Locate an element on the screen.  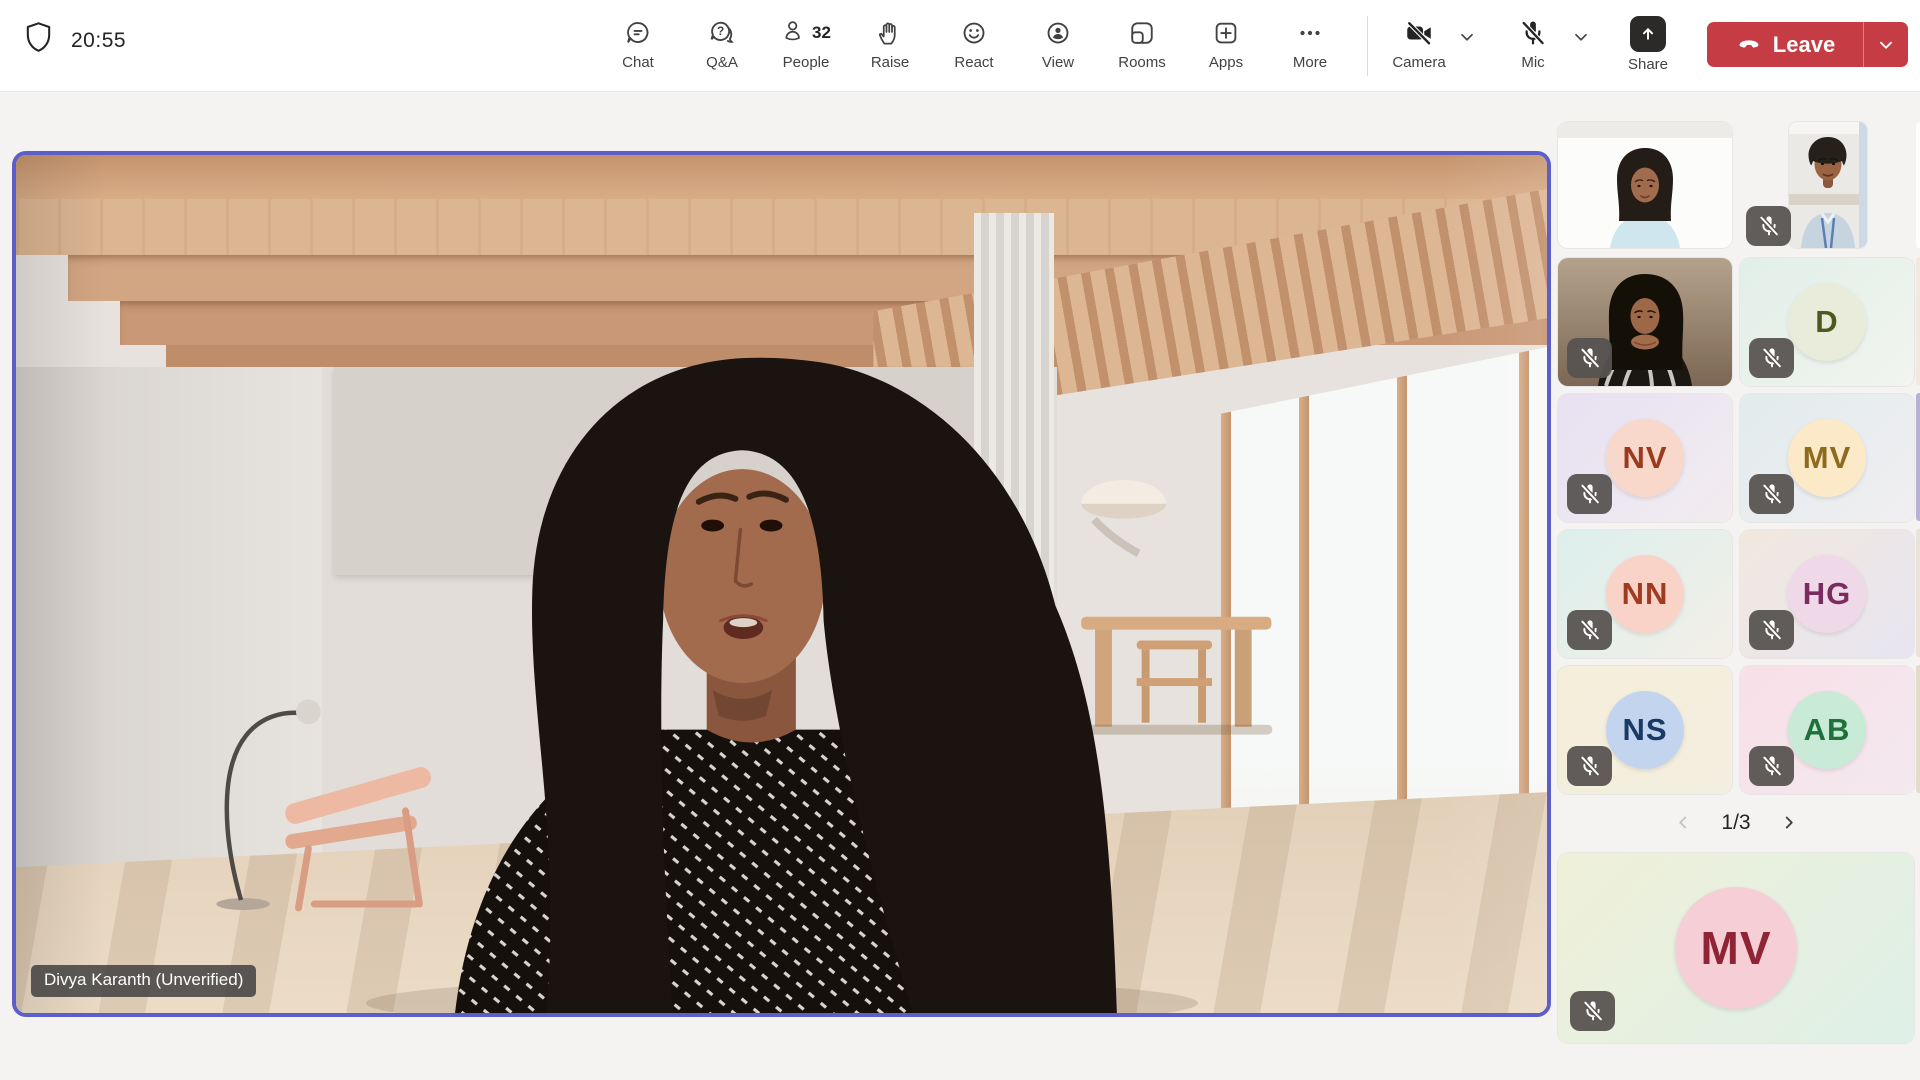
react-icon is located at coordinates (974, 33).